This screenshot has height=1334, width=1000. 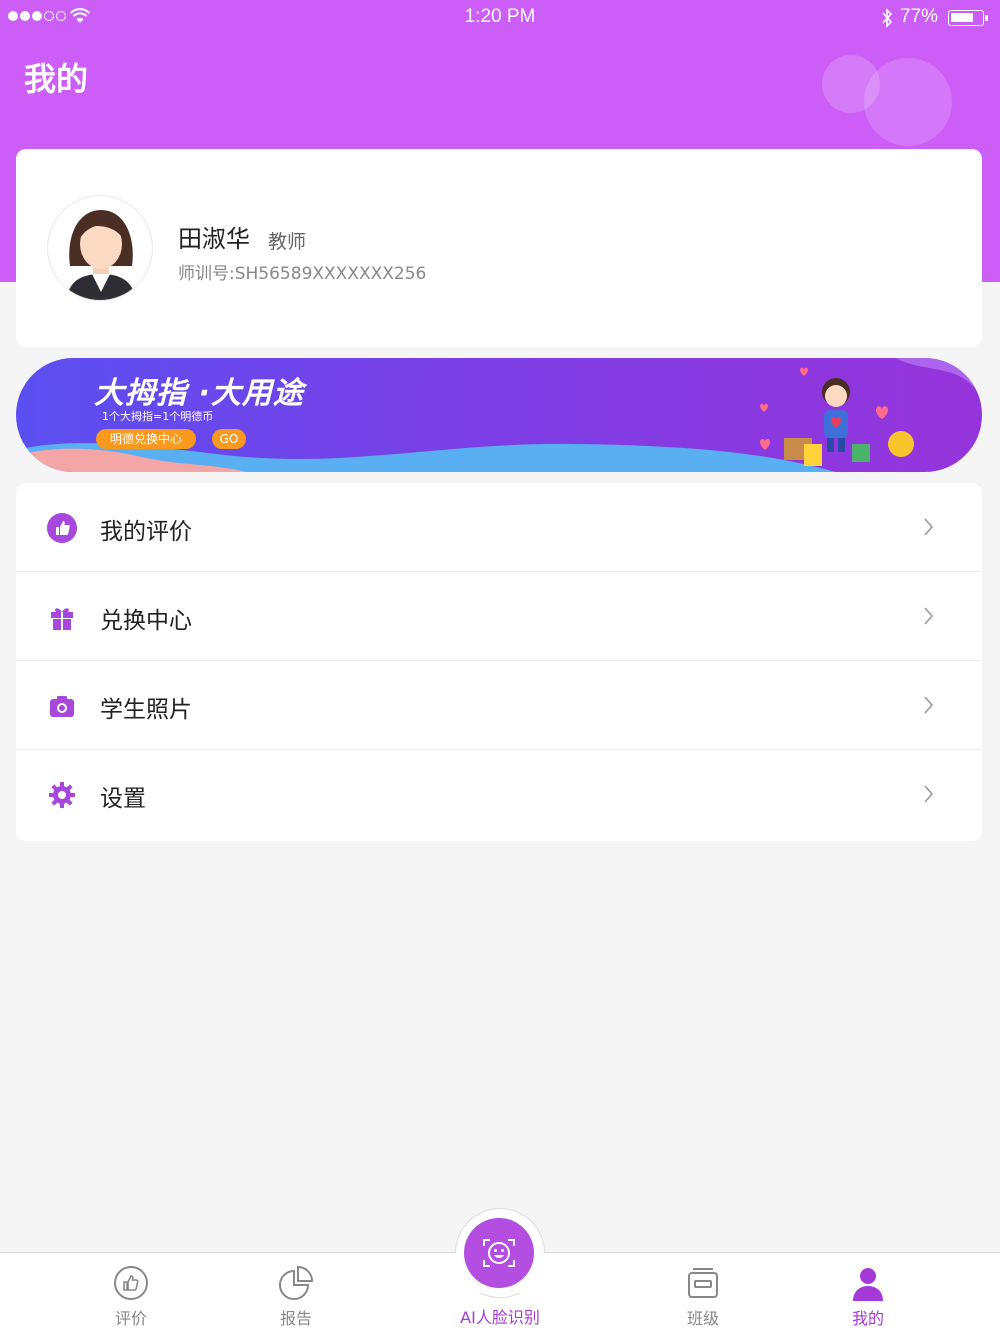 What do you see at coordinates (123, 799) in the screenshot?
I see `menu-label: 设置` at bounding box center [123, 799].